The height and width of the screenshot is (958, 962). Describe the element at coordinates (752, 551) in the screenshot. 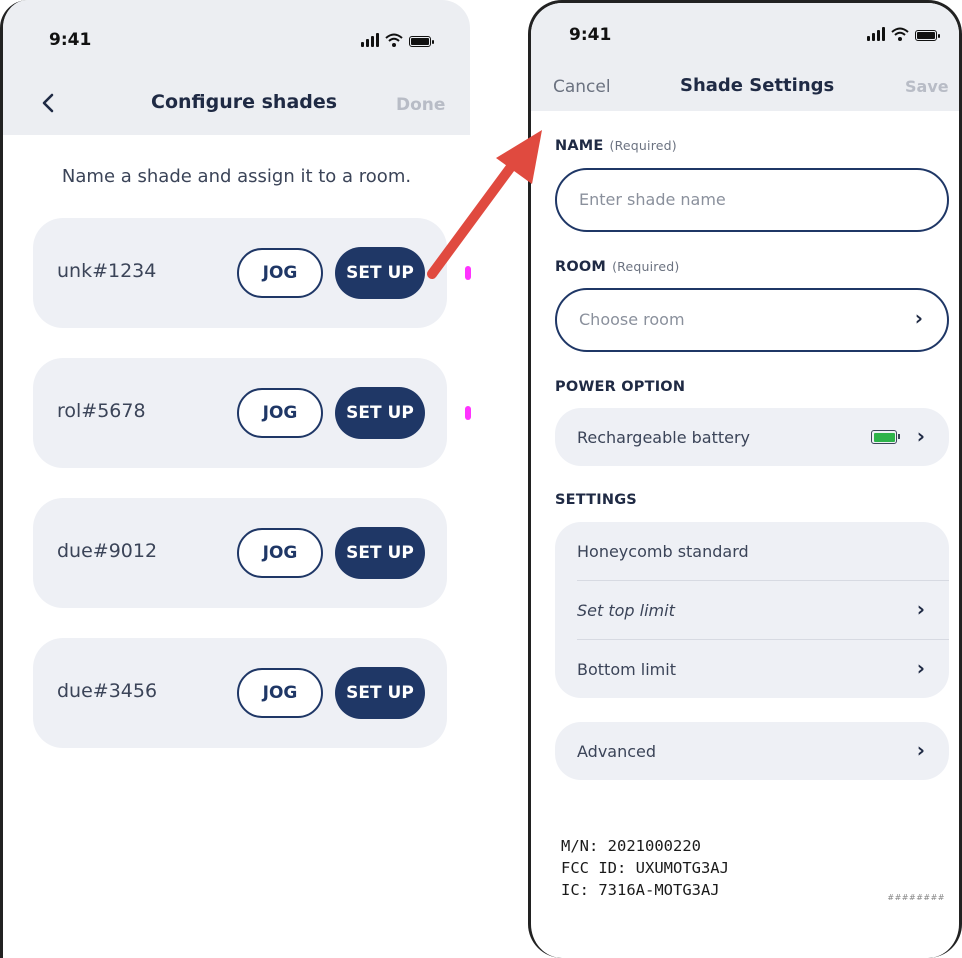

I see `settings-row-honeycomb: Honeycomb standard` at that location.